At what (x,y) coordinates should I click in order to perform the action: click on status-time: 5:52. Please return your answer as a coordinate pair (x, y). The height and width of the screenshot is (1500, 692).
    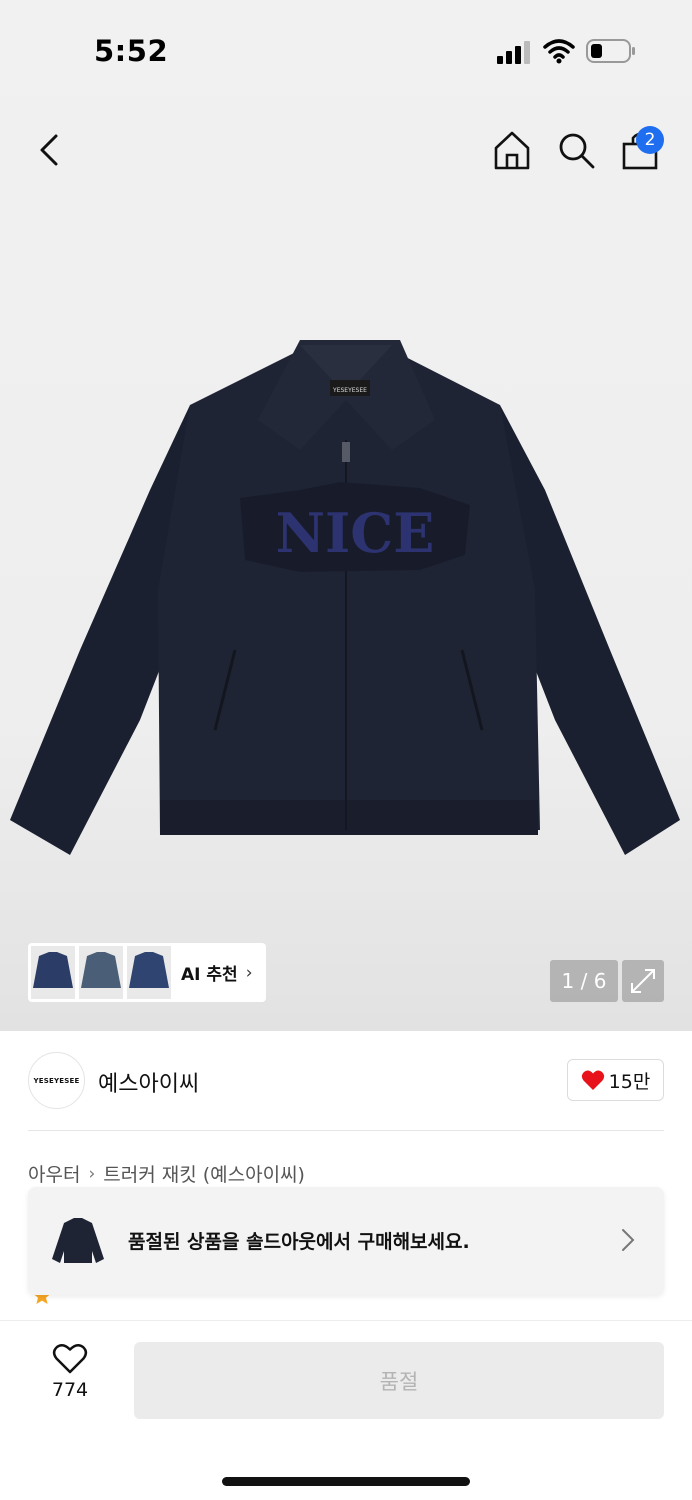
    Looking at the image, I should click on (131, 51).